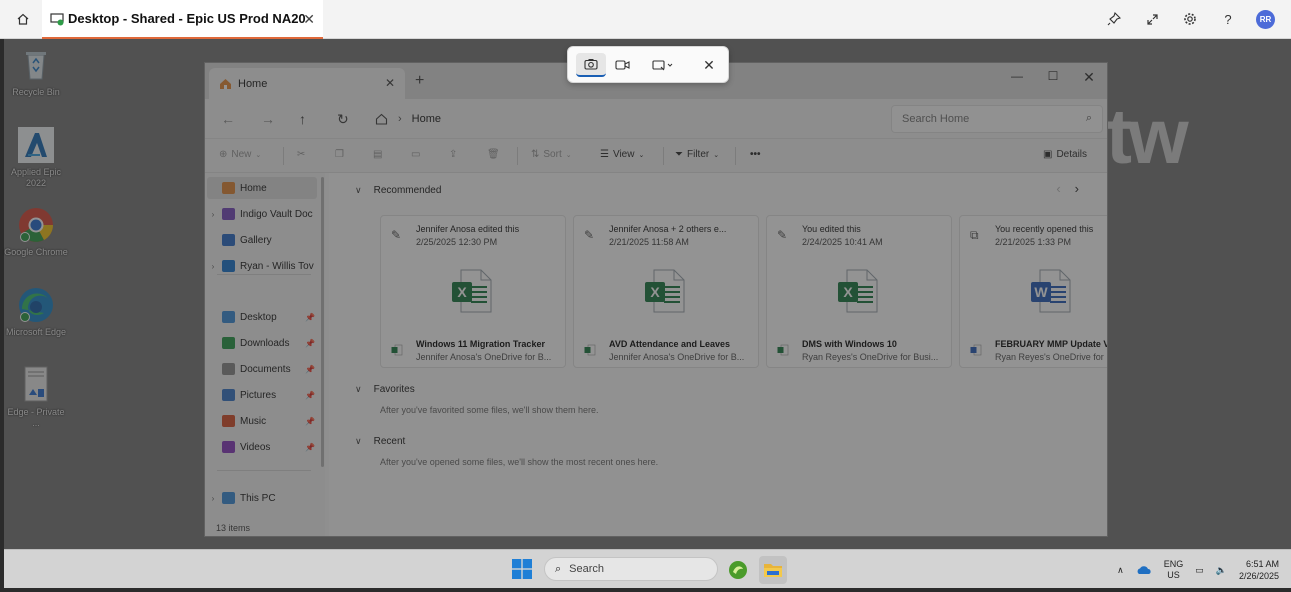  What do you see at coordinates (262, 421) in the screenshot?
I see `sidebar-item: Music 📌` at bounding box center [262, 421].